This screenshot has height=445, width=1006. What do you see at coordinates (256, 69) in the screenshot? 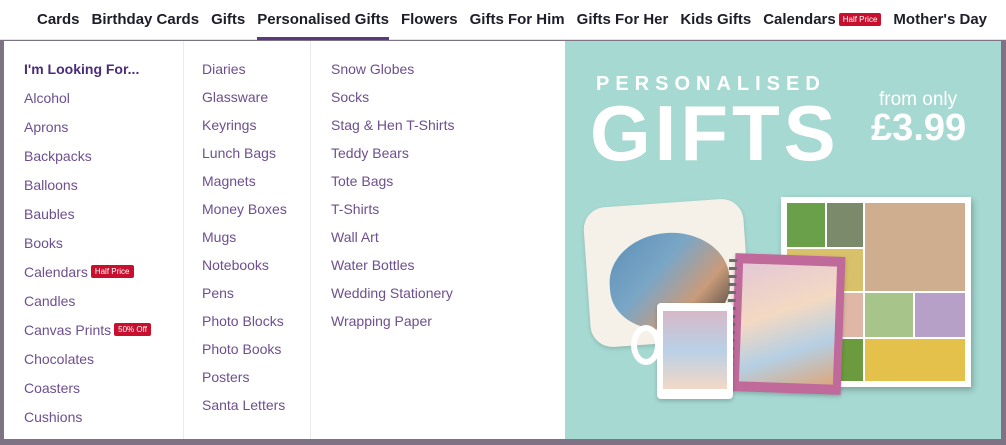
I see `menu-link-diaries: Diaries` at bounding box center [256, 69].